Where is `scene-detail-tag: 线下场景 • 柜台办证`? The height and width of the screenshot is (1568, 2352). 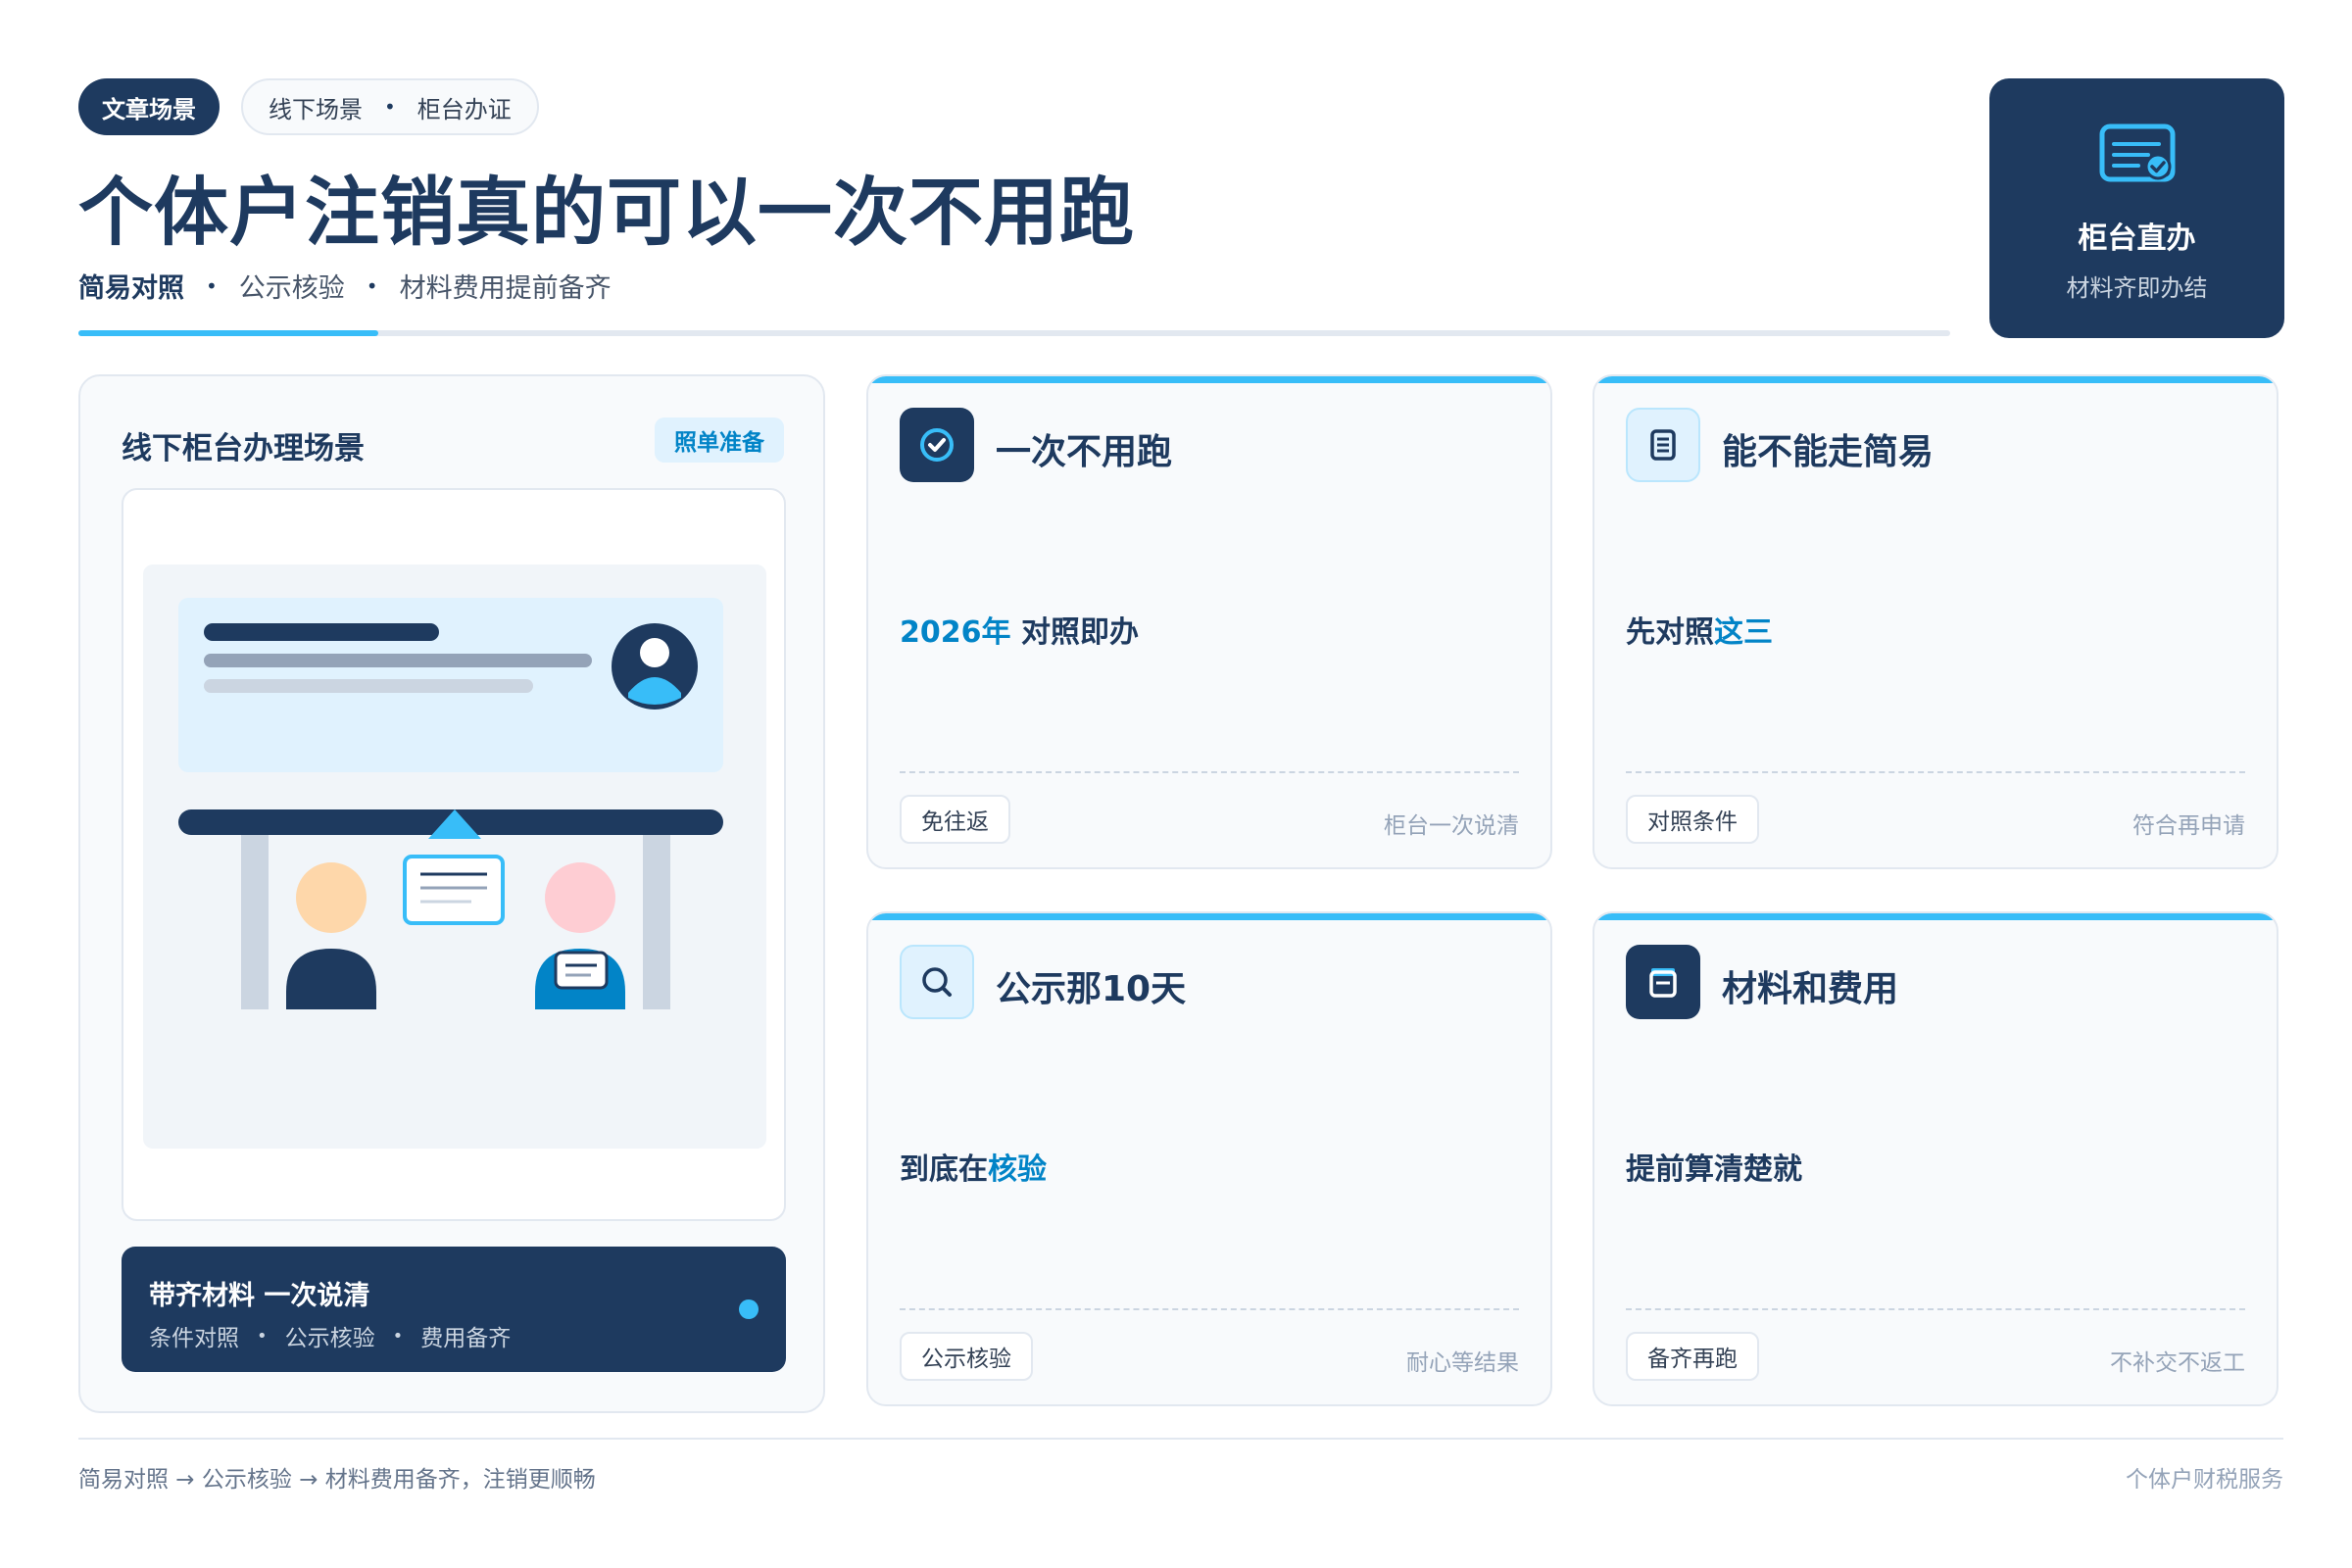 scene-detail-tag: 线下场景 • 柜台办证 is located at coordinates (390, 106).